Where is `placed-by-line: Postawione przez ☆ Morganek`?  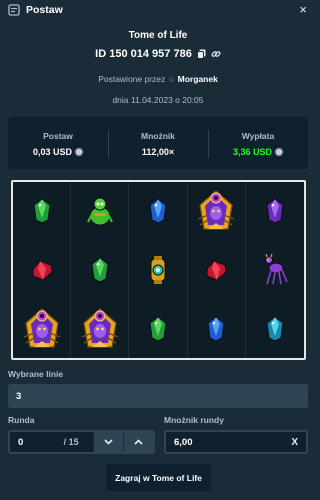
placed-by-line: Postawione przez ☆ Morganek is located at coordinates (158, 79).